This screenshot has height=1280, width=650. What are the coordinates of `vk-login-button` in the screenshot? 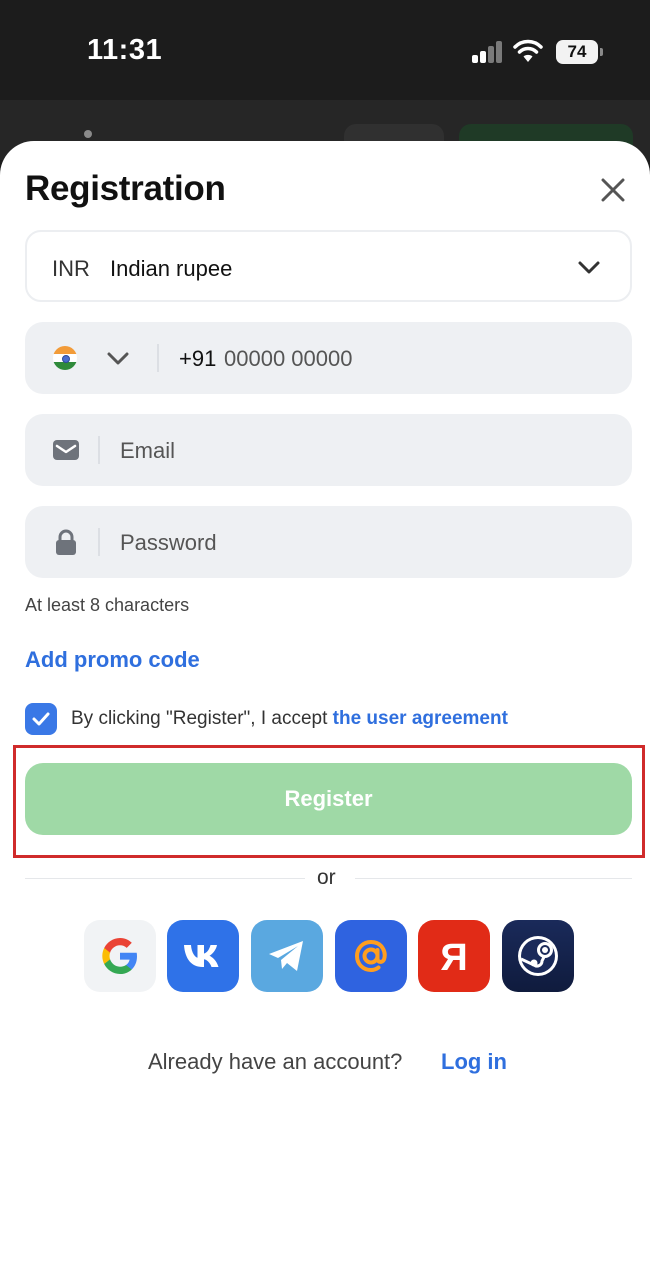 It's located at (203, 956).